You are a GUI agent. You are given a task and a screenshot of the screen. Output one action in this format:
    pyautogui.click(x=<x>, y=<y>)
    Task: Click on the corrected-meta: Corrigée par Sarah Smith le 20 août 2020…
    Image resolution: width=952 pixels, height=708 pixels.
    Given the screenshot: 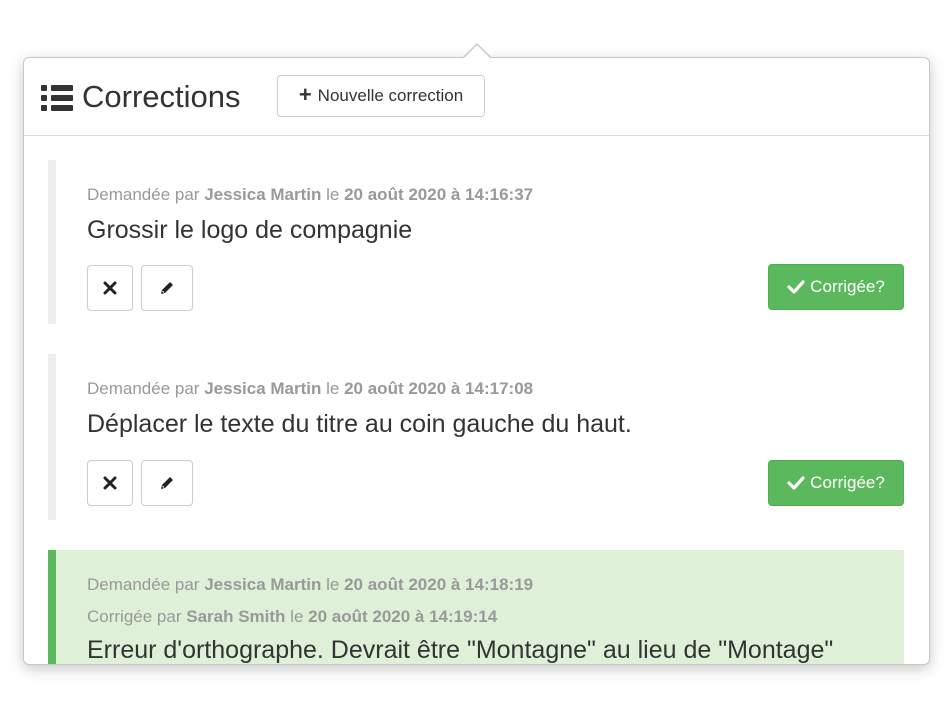 What is the action you would take?
    pyautogui.click(x=292, y=616)
    